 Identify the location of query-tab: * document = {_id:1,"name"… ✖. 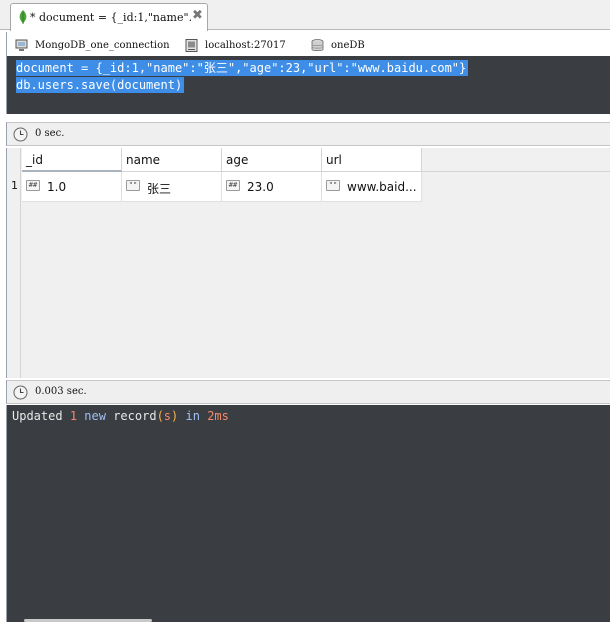
(109, 17).